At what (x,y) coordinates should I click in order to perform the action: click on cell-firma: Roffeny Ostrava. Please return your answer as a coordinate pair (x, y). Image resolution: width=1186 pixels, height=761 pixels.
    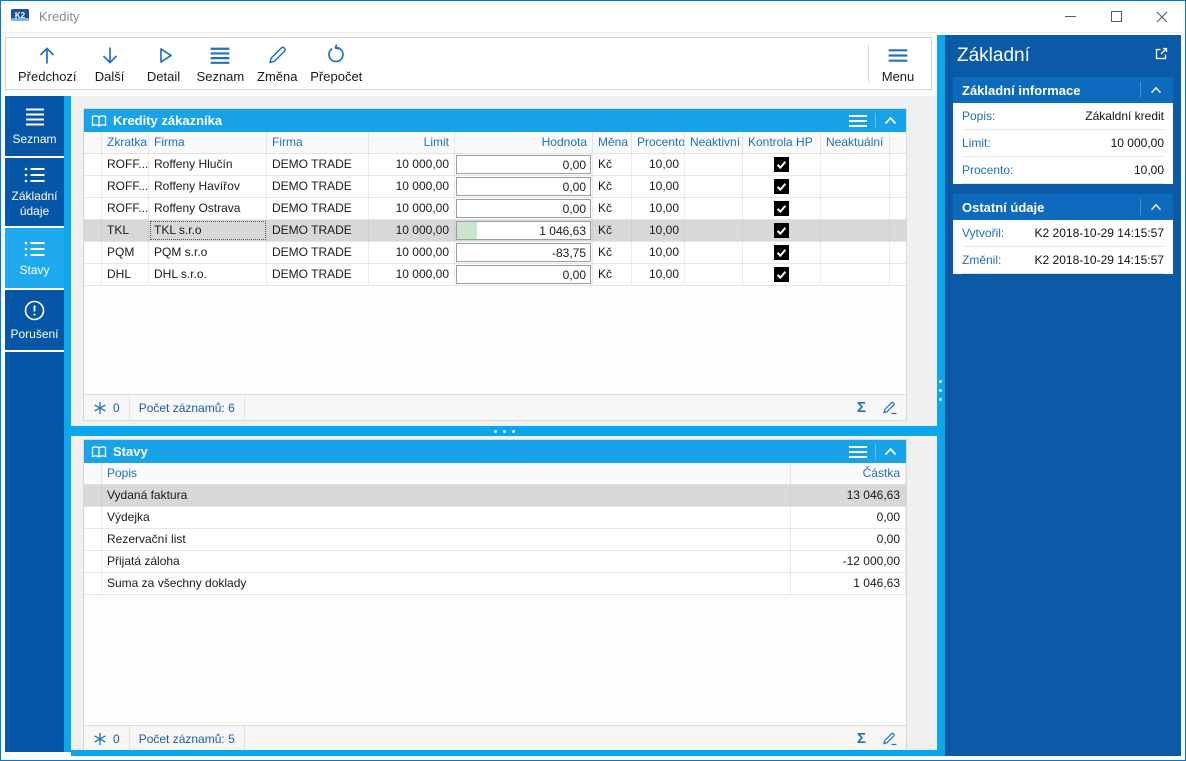
    Looking at the image, I should click on (208, 208).